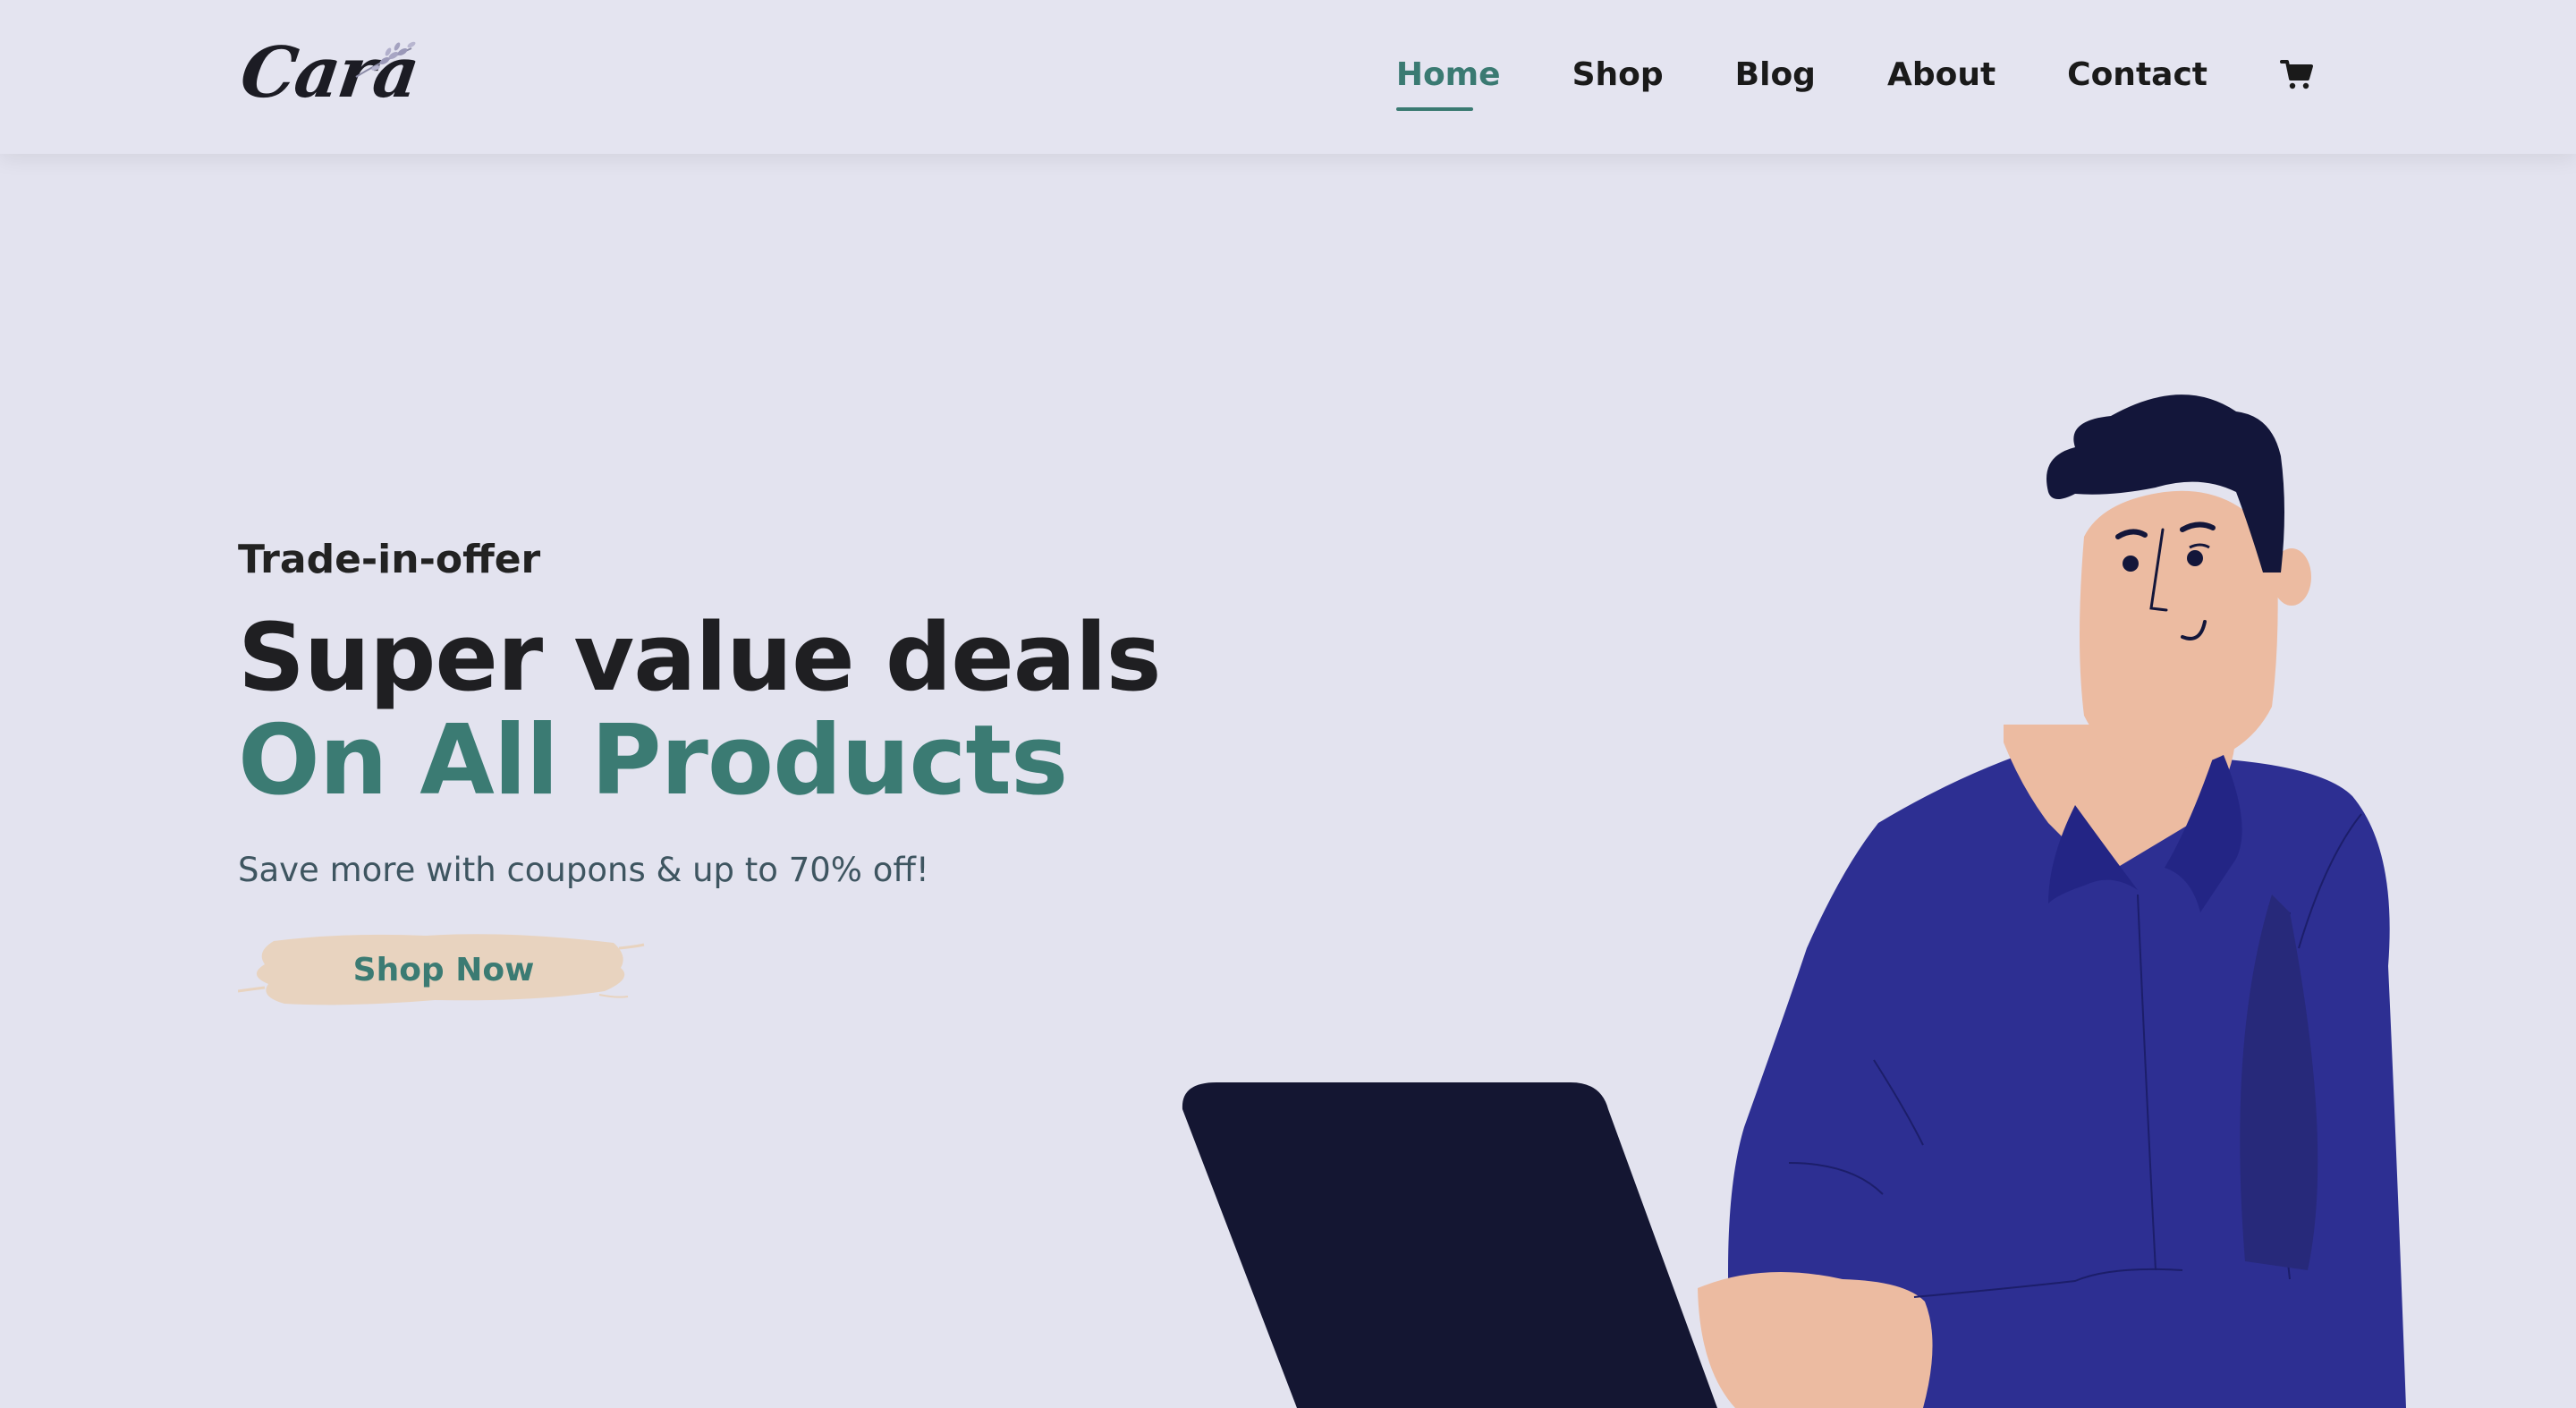 The width and height of the screenshot is (2576, 1408). Describe the element at coordinates (2297, 74) in the screenshot. I see `shopping-cart-icon` at that location.